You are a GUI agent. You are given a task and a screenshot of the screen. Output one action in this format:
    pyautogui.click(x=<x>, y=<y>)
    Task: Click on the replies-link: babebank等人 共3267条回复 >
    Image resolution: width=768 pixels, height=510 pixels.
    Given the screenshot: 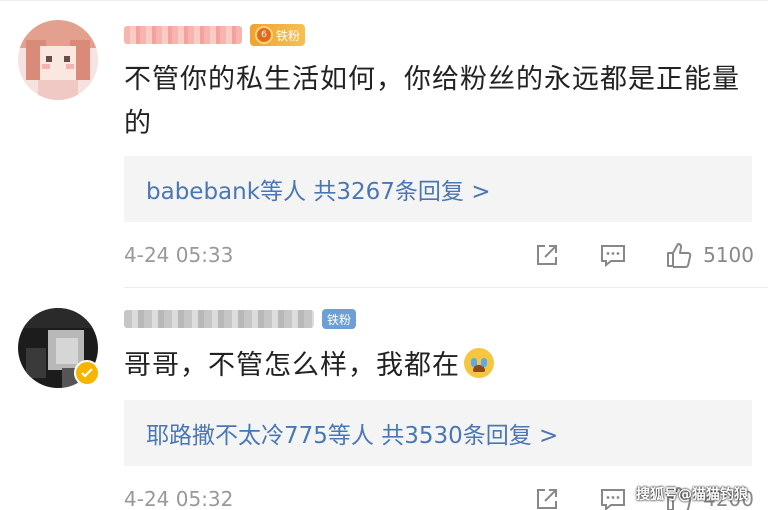 What is the action you would take?
    pyautogui.click(x=438, y=189)
    